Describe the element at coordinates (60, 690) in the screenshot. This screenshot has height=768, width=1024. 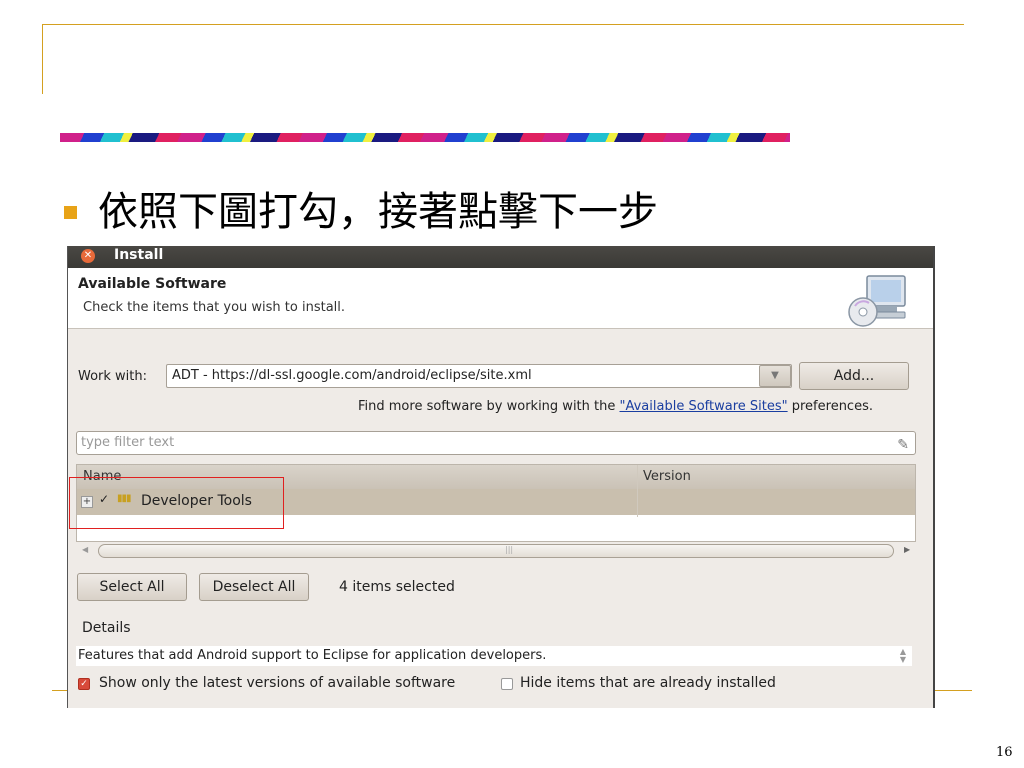
I see `slide-frame-bottom-left` at that location.